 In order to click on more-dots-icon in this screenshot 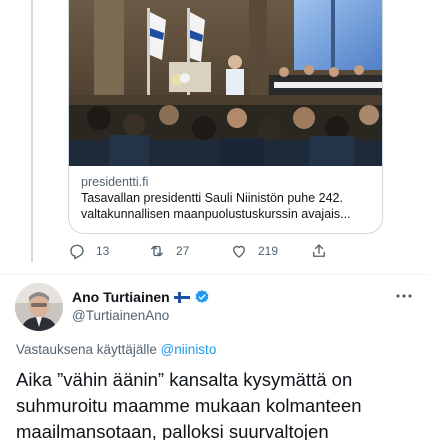, I will do `click(404, 296)`.